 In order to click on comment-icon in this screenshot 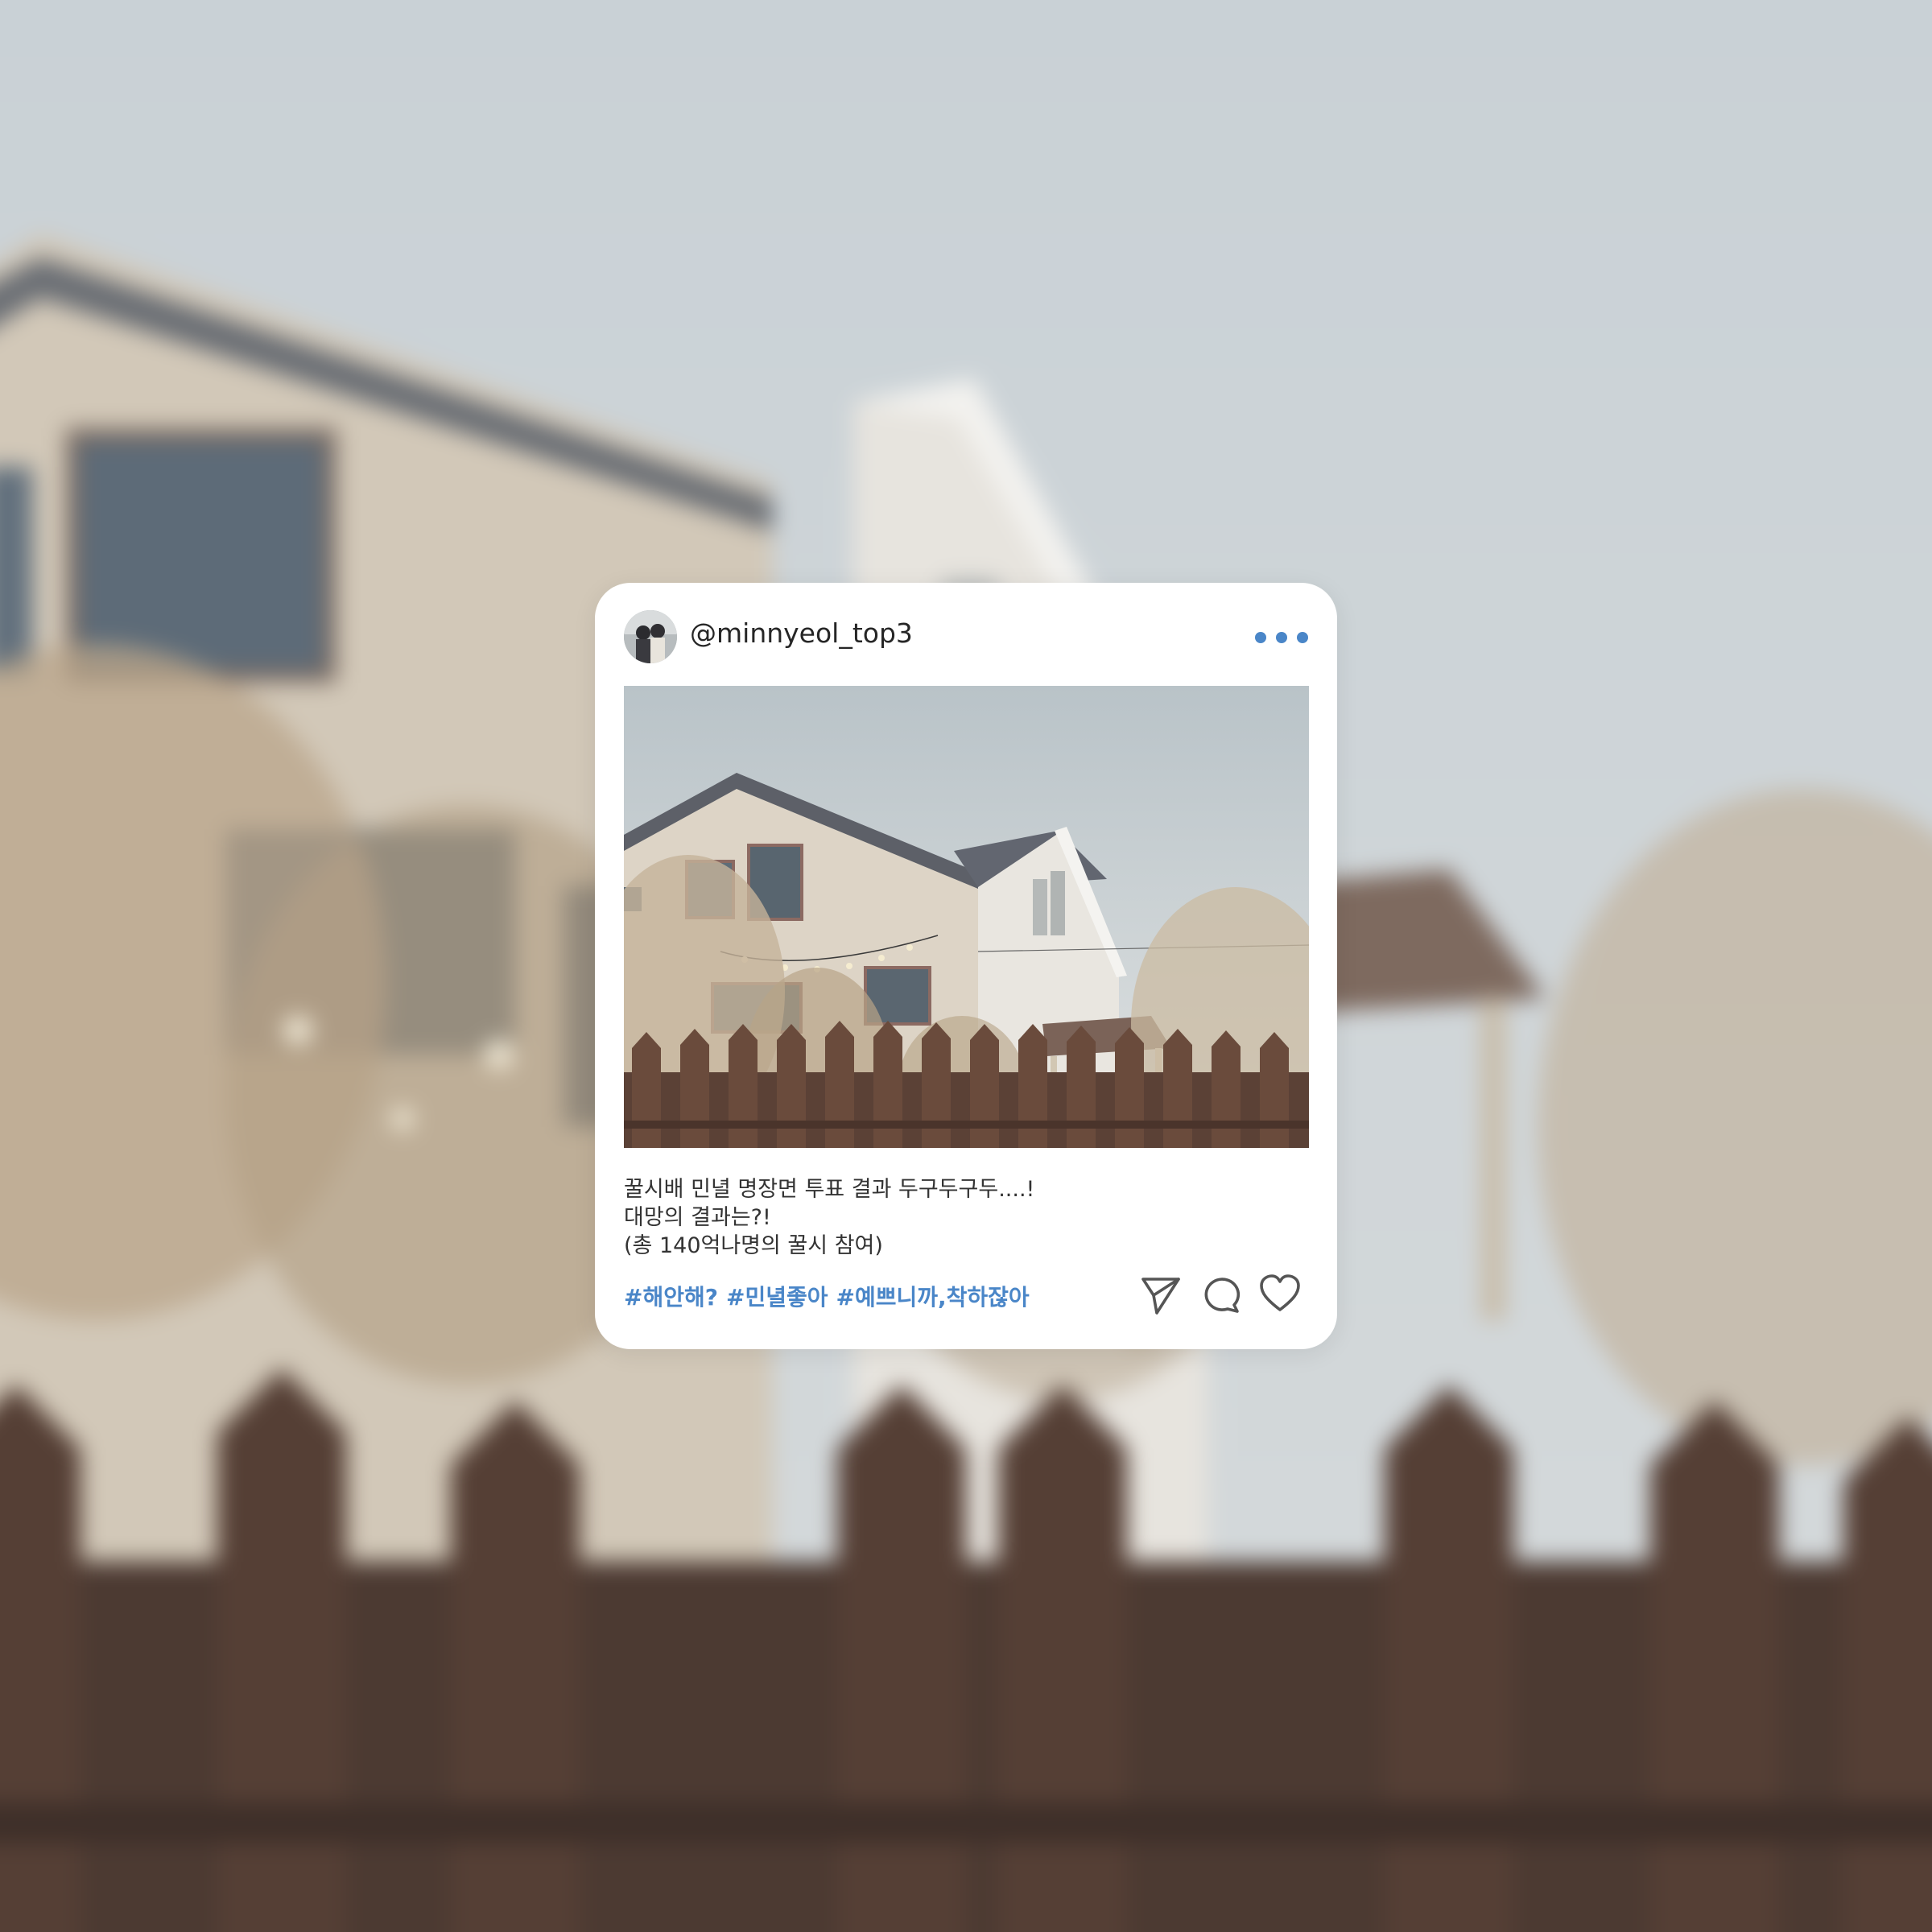, I will do `click(1220, 1294)`.